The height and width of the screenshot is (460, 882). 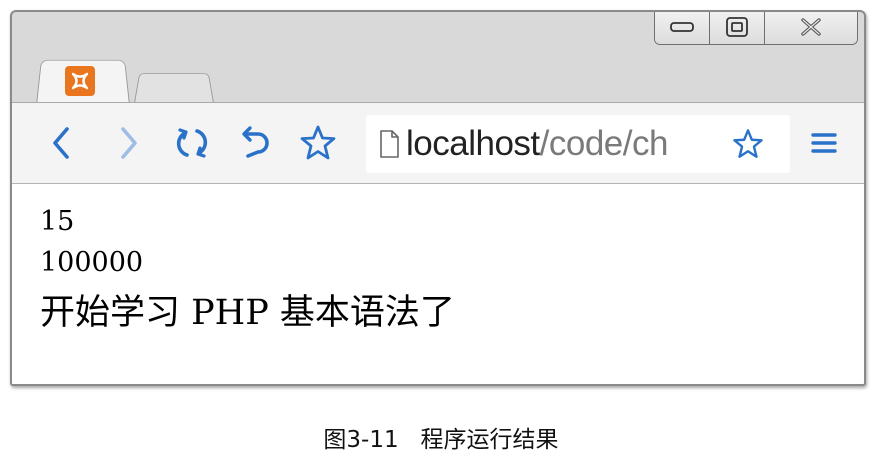 I want to click on chevron-left-icon, so click(x=61, y=143).